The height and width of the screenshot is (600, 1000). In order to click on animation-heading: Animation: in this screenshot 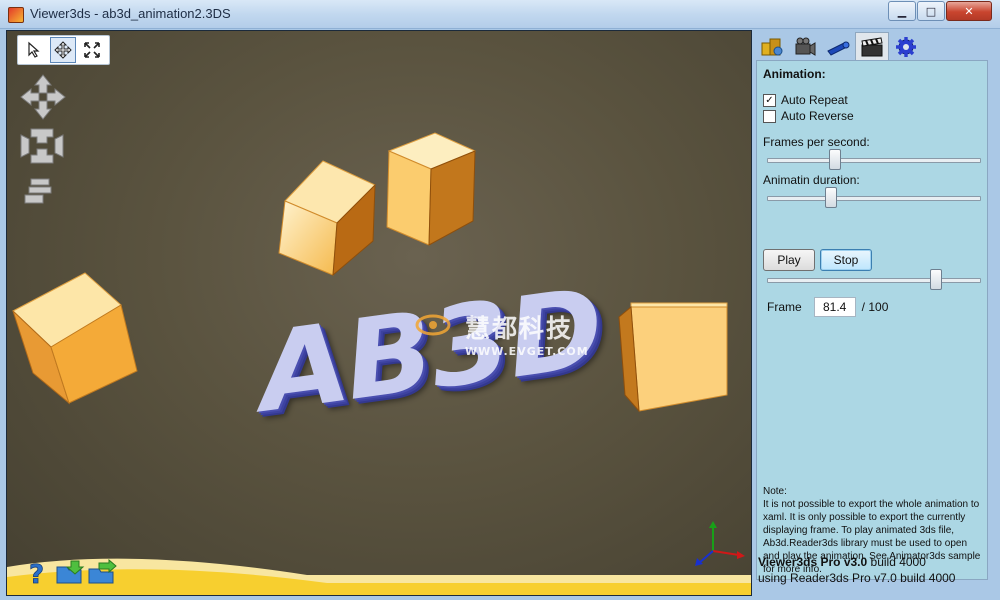, I will do `click(794, 74)`.